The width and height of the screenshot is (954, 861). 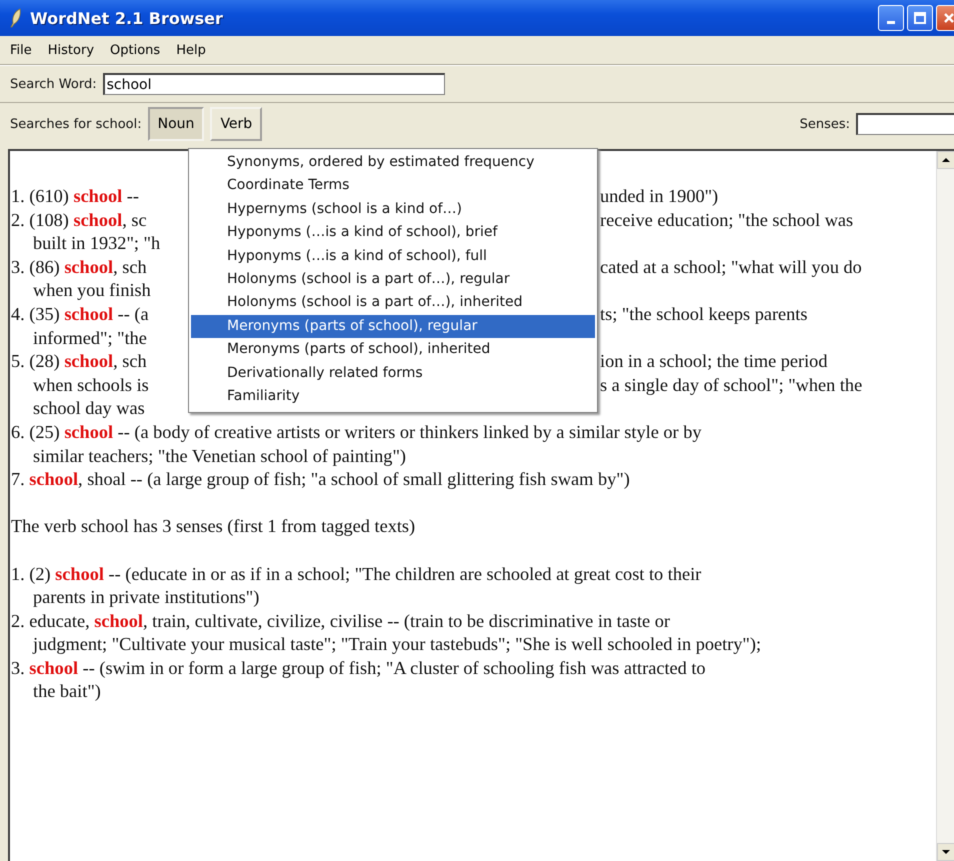 What do you see at coordinates (731, 267) in the screenshot?
I see `result-text: cated at a school; "what will you do` at bounding box center [731, 267].